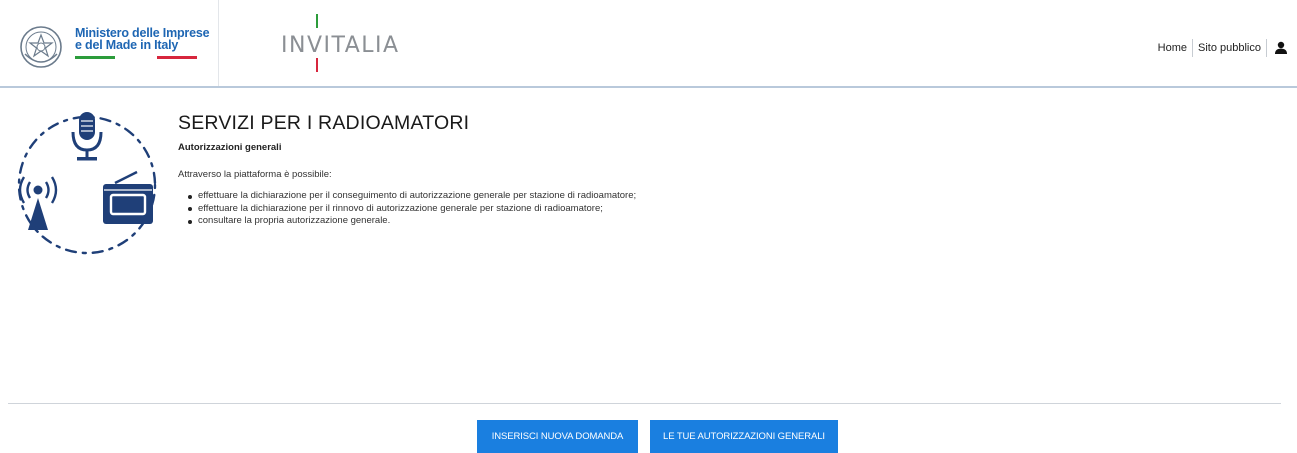 The height and width of the screenshot is (453, 1297). Describe the element at coordinates (340, 45) in the screenshot. I see `invitalia-logo: INVITALIA` at that location.